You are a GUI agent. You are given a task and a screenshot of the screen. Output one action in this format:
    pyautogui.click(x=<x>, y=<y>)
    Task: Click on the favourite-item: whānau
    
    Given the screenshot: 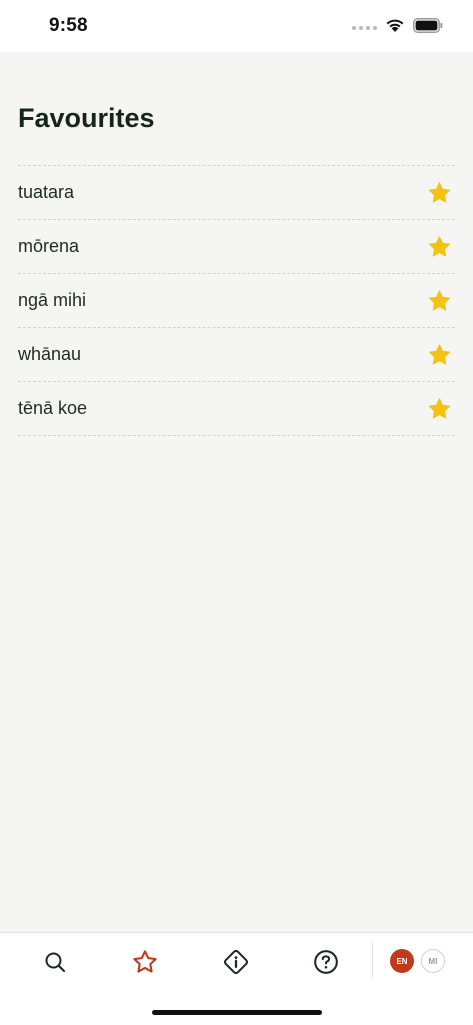 What is the action you would take?
    pyautogui.click(x=236, y=355)
    